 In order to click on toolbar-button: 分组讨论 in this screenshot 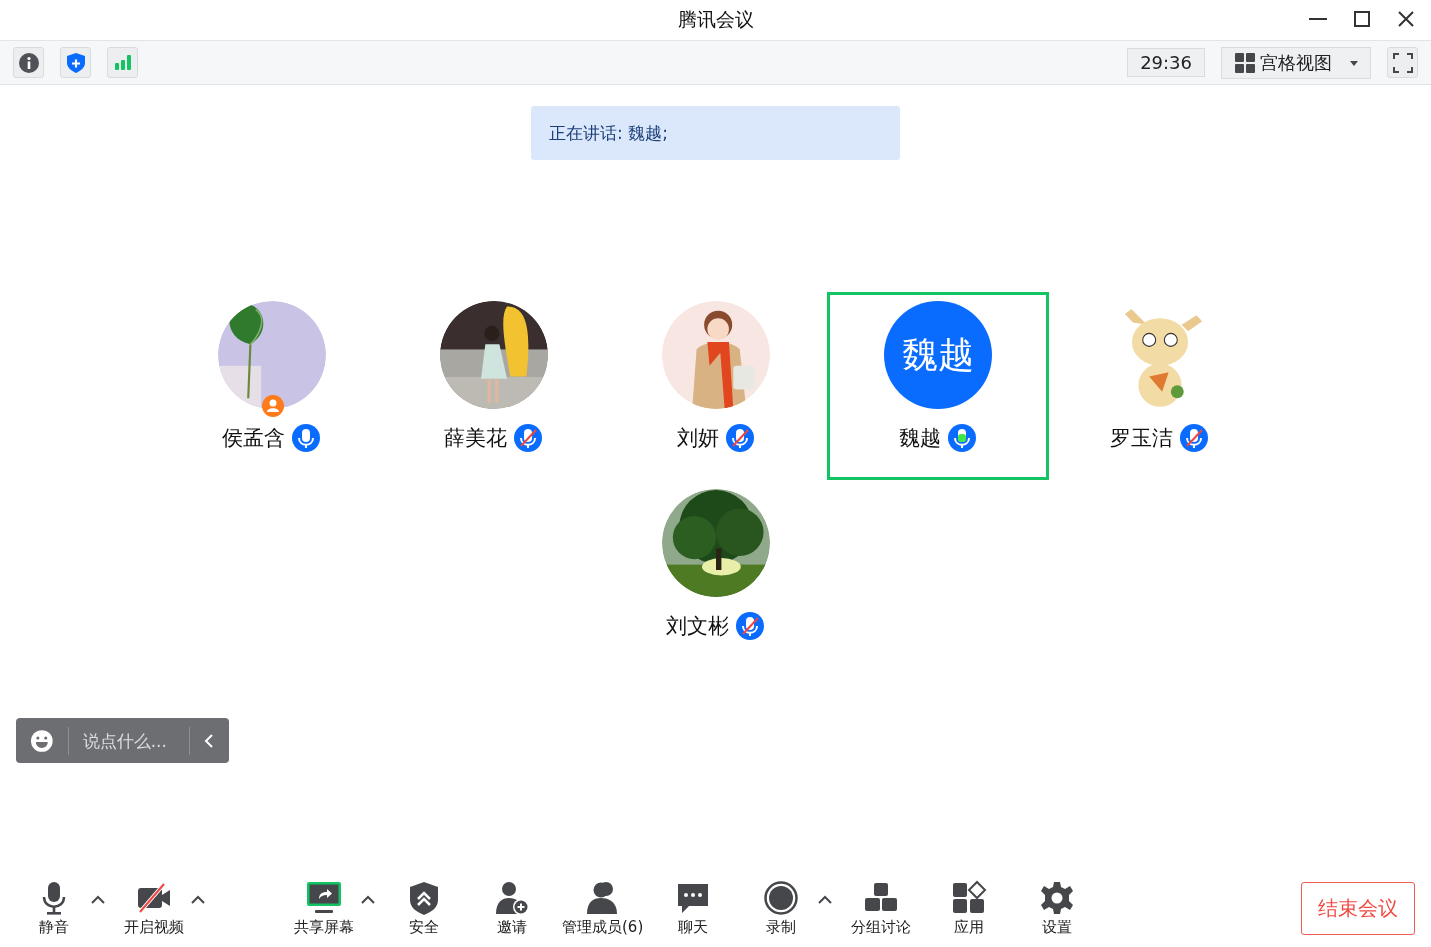, I will do `click(881, 908)`.